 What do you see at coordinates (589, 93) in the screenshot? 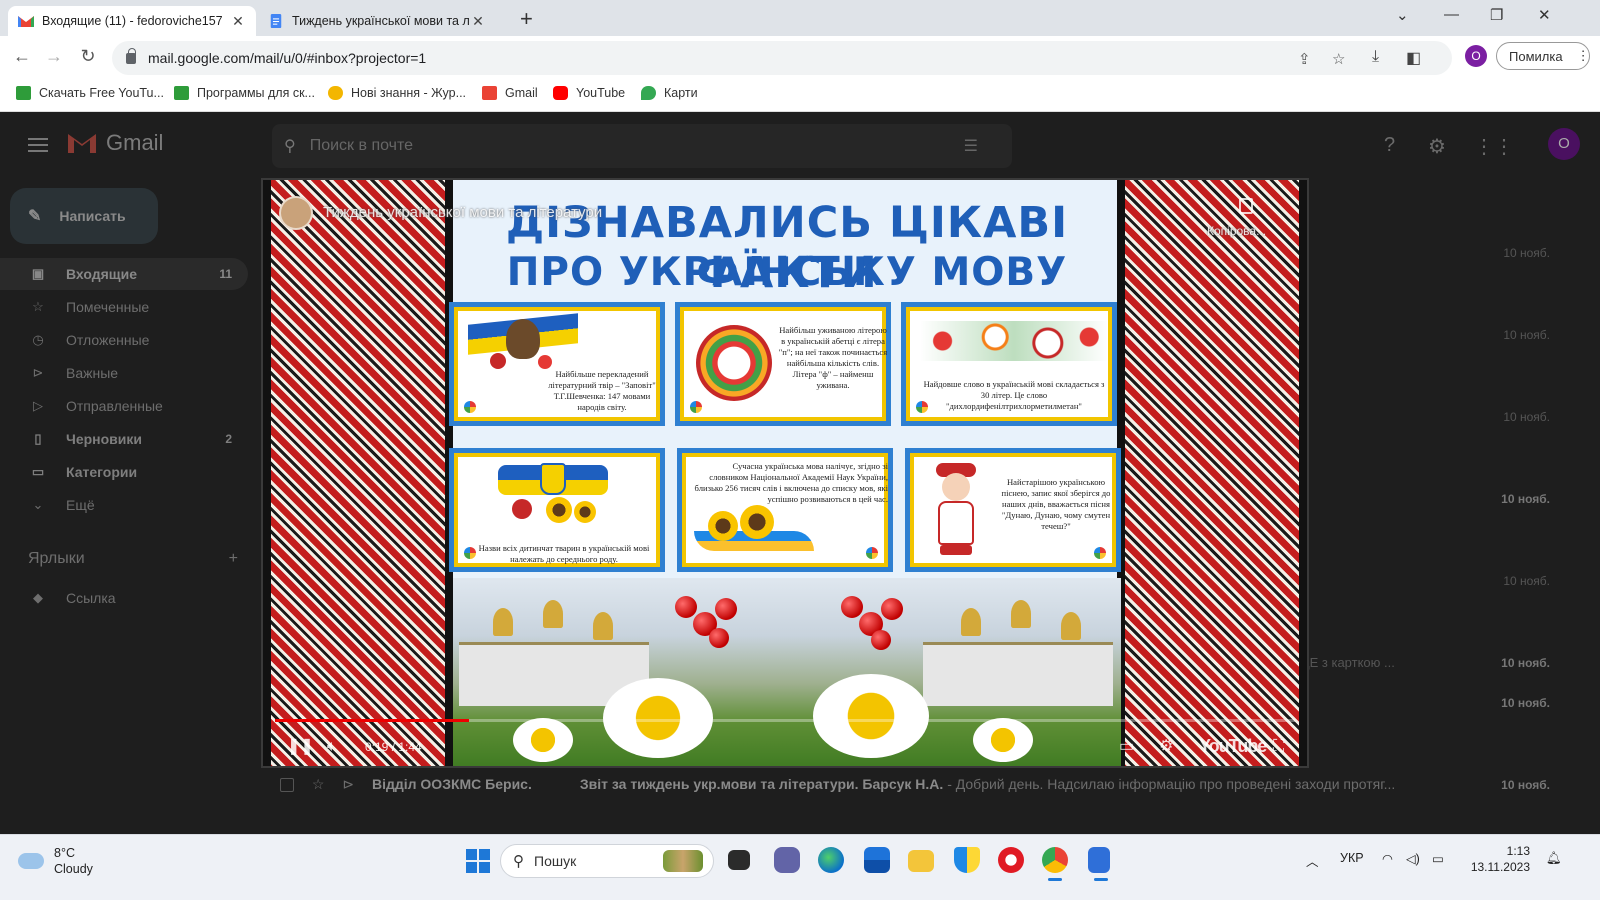
I see `bookmark-item: YouTube` at bounding box center [589, 93].